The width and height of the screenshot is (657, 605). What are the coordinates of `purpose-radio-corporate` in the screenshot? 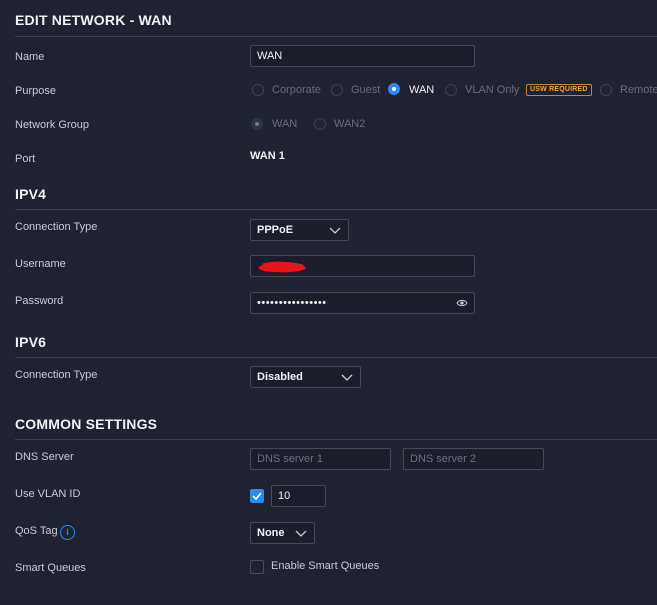 It's located at (258, 90).